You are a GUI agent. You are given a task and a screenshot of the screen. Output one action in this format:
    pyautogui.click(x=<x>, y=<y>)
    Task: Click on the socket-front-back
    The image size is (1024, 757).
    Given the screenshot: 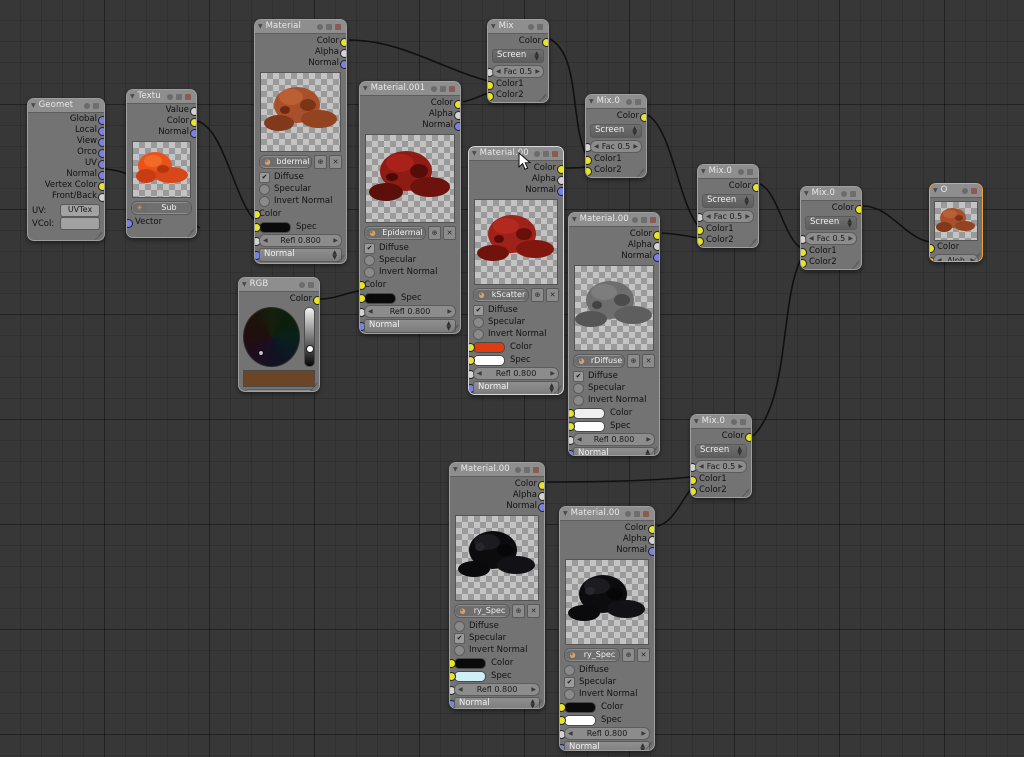 What is the action you would take?
    pyautogui.click(x=101, y=197)
    